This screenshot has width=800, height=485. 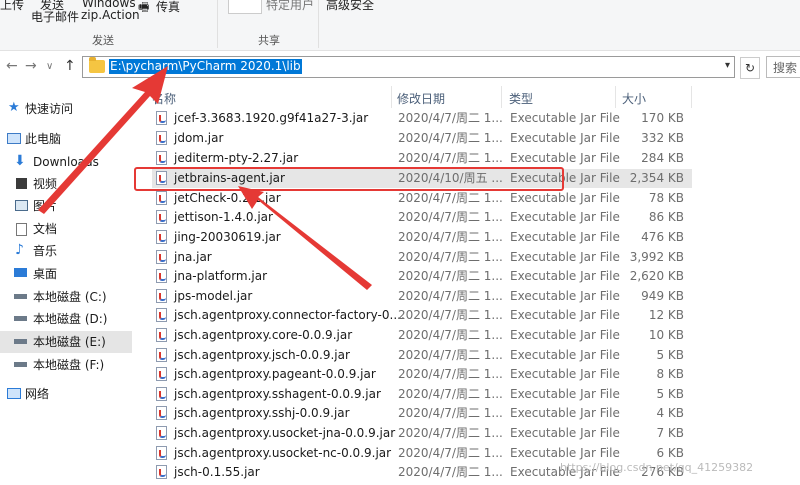 I want to click on file-size: 86 KB, so click(x=666, y=217).